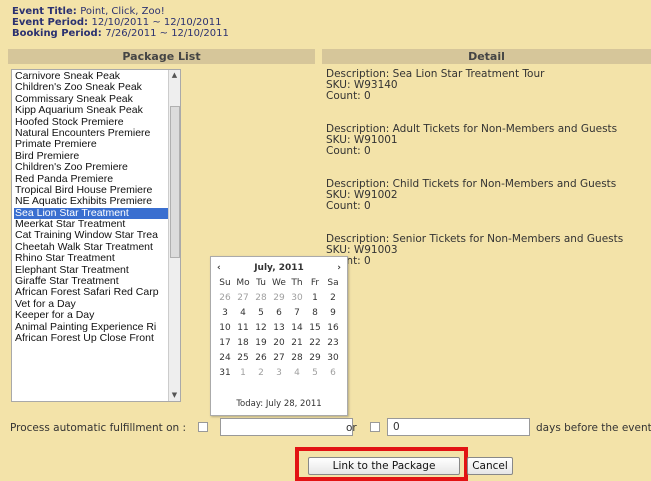 This screenshot has width=651, height=481. I want to click on days-before-input: 0, so click(458, 427).